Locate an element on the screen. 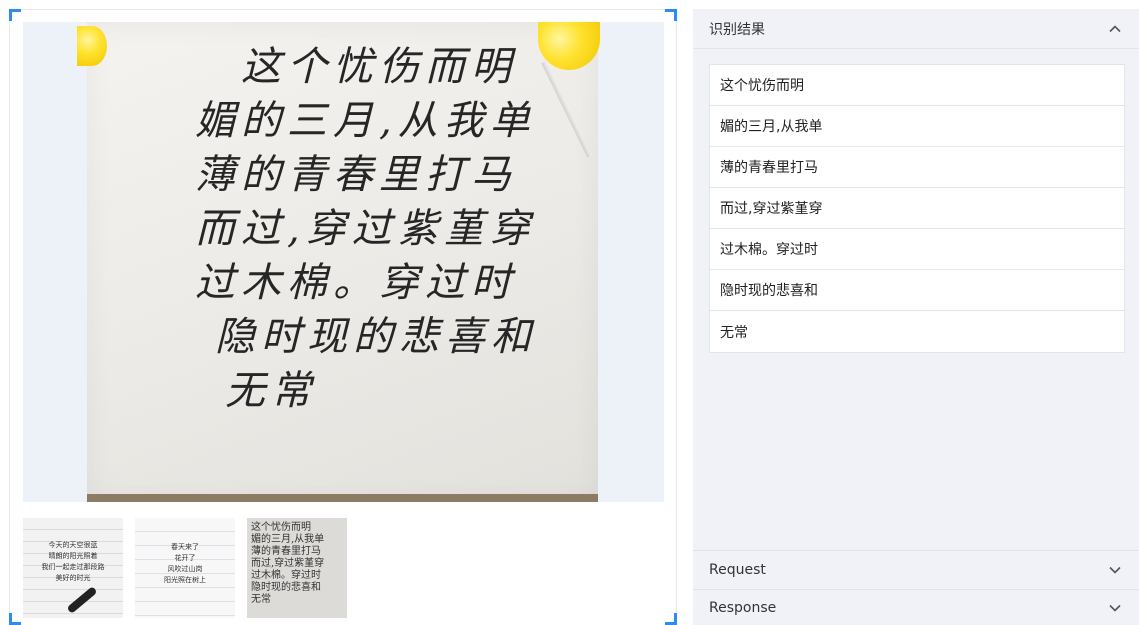 The width and height of the screenshot is (1139, 625). response-section-title: Response is located at coordinates (743, 608).